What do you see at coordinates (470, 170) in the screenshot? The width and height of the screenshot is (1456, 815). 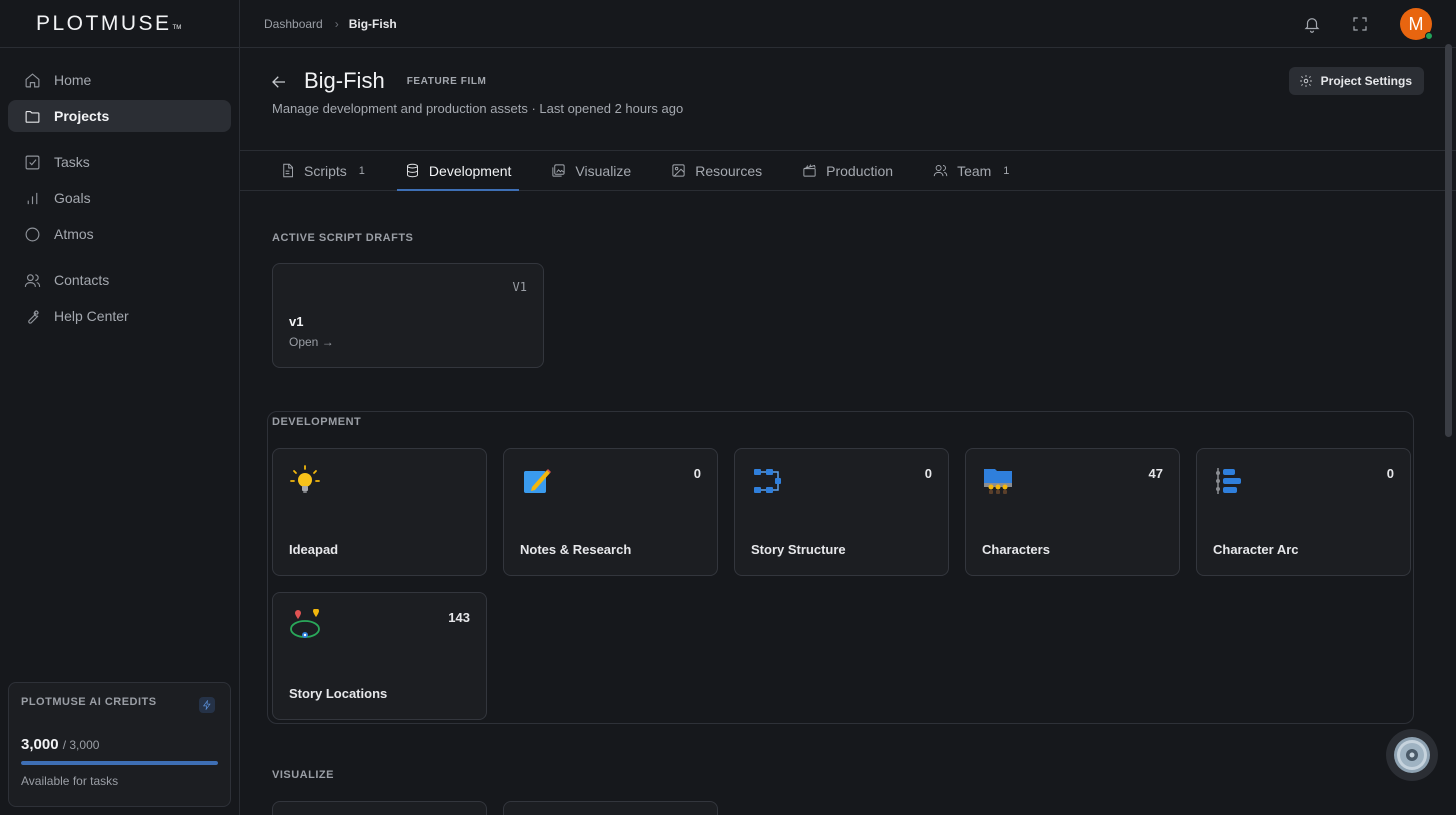 I see `tab-label: Development` at bounding box center [470, 170].